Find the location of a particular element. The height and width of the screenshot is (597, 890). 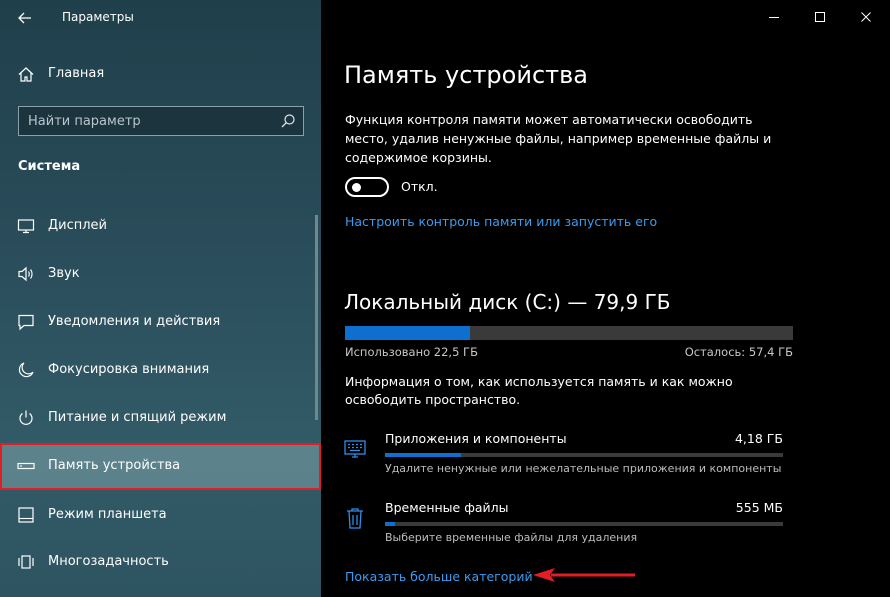

disk-title: Локальный диск (C:) — 79,9 ГБ is located at coordinates (507, 302).